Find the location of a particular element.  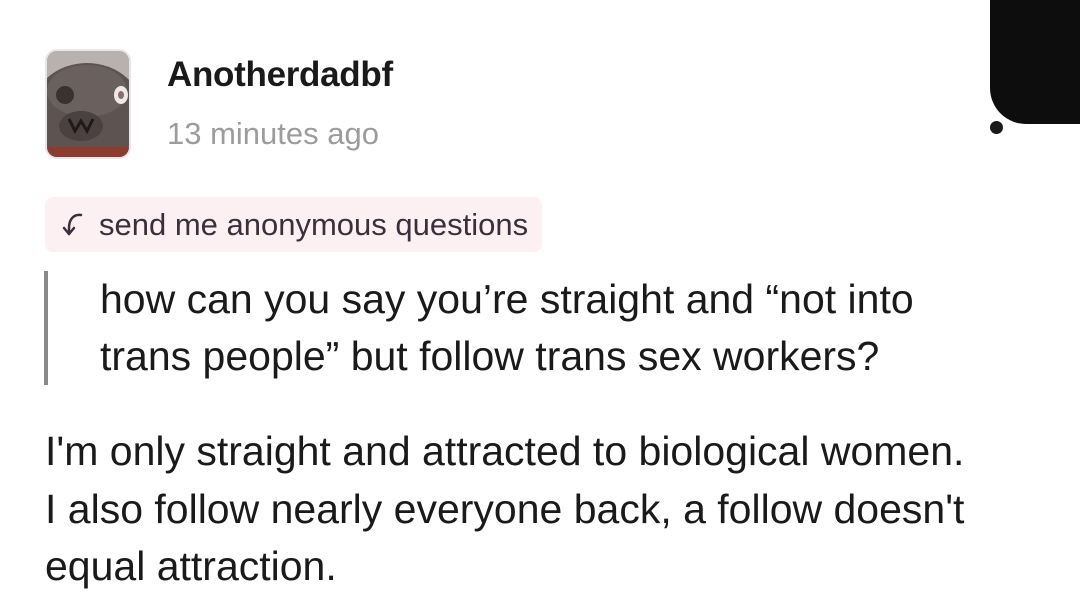

avatar is located at coordinates (88, 104).